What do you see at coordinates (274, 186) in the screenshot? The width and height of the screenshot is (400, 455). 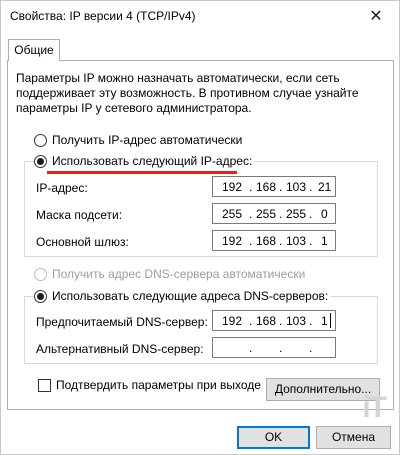 I see `ip-address-input: 192. 168. 103. 21` at bounding box center [274, 186].